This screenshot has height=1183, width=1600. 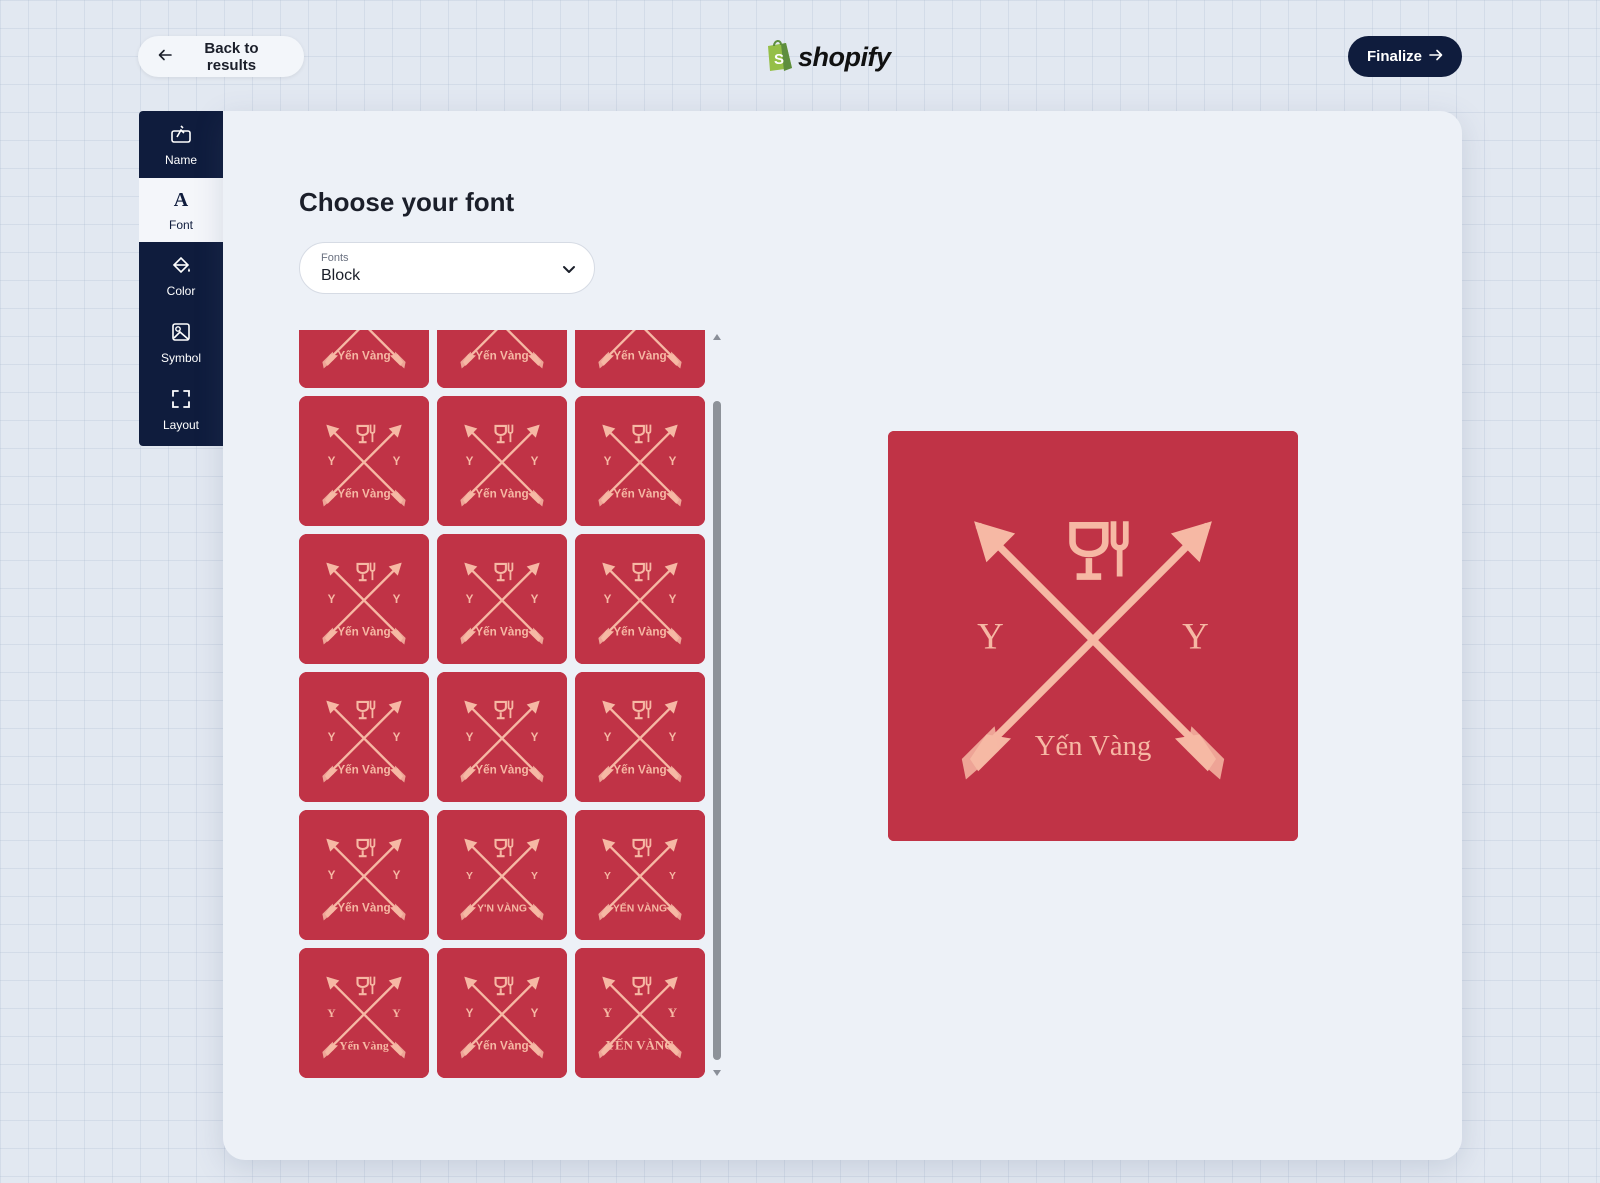 What do you see at coordinates (181, 333) in the screenshot?
I see `symbol-icon` at bounding box center [181, 333].